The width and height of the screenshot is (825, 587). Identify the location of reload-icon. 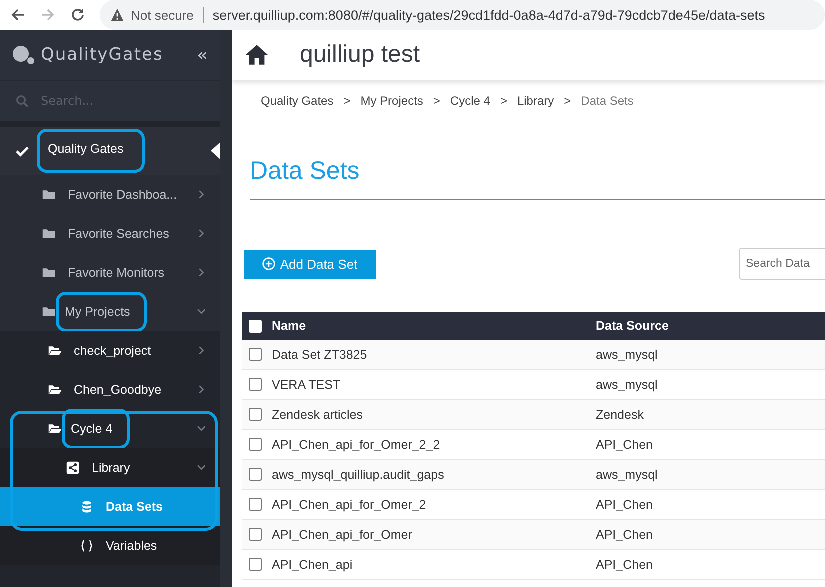
(78, 15).